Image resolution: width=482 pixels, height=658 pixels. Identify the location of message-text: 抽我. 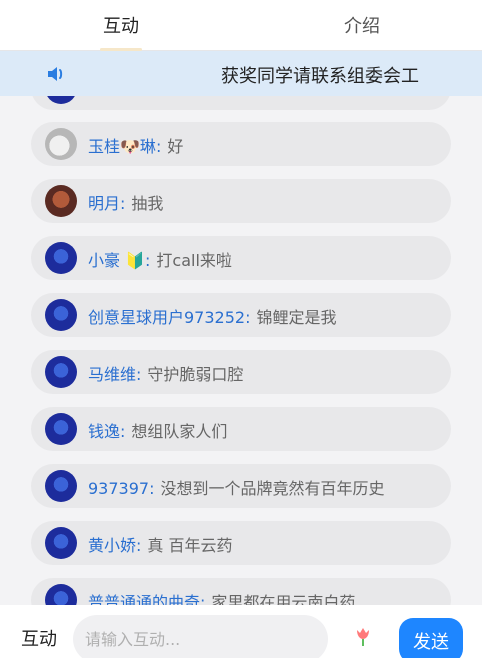
(147, 203).